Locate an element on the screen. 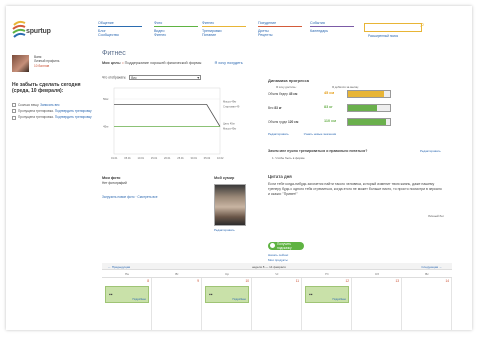 The height and width of the screenshot is (339, 480). calendar-day-number: 8 is located at coordinates (148, 281).